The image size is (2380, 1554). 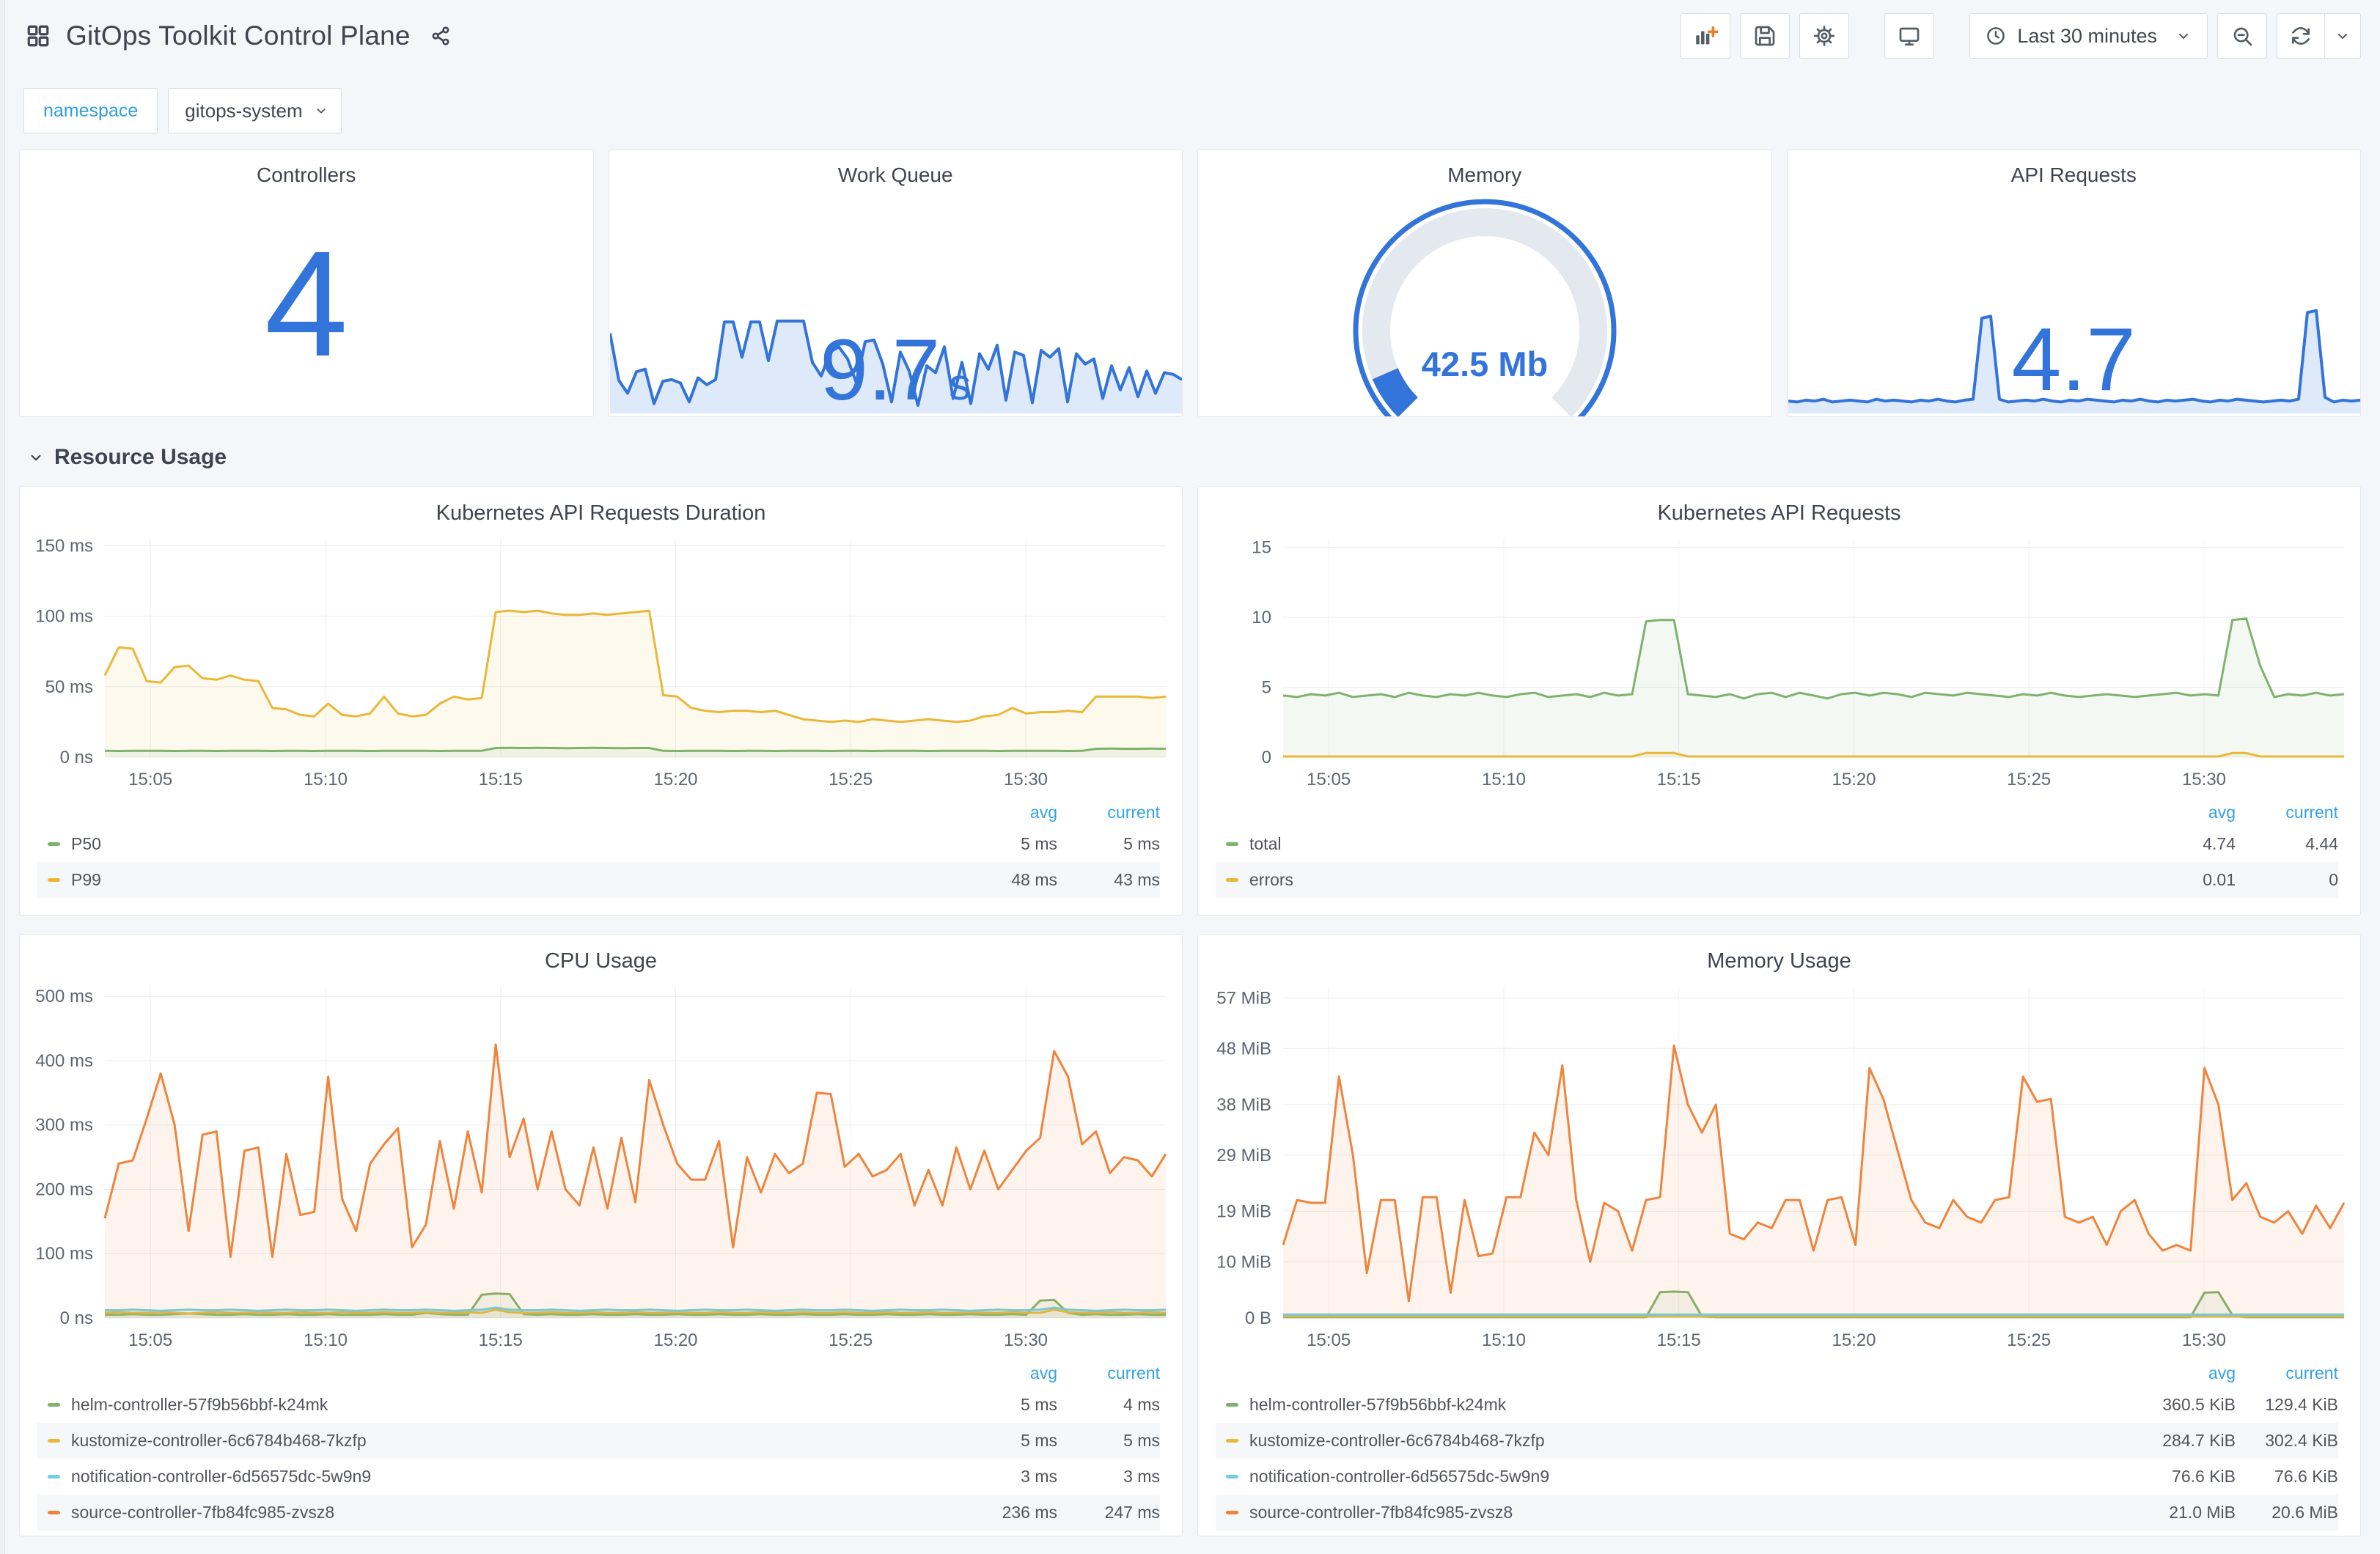 I want to click on chart-legend: avg current P50 5 ms 5 ms P99 48 ms 43 ms, so click(x=601, y=846).